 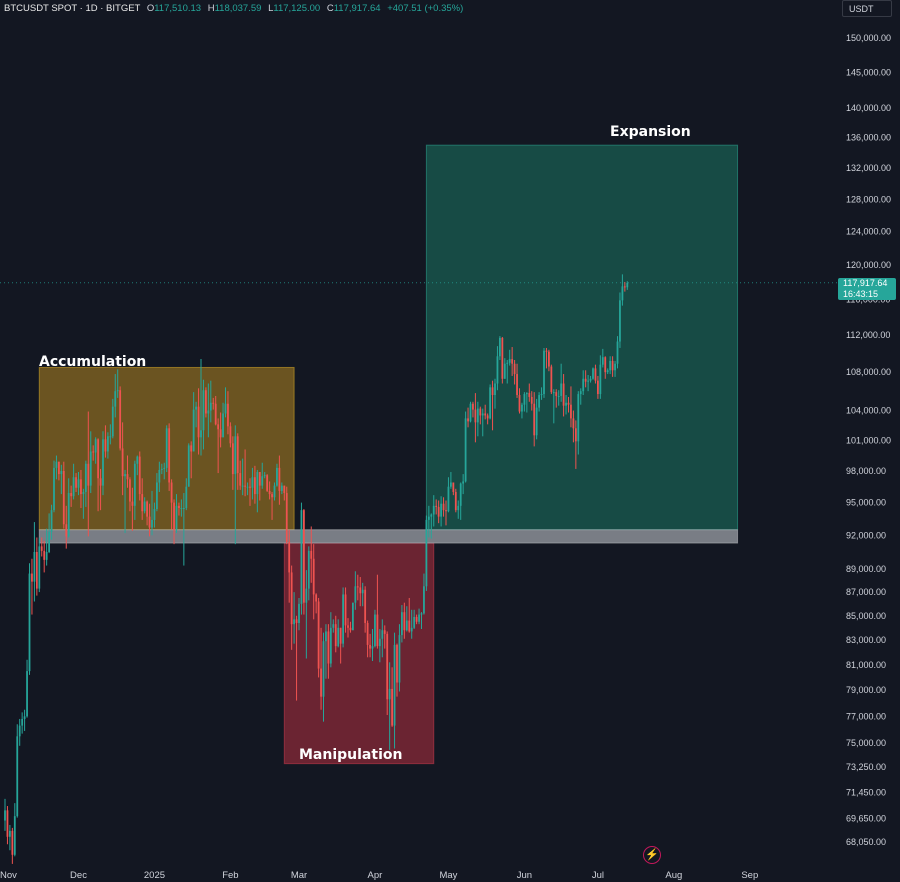 What do you see at coordinates (448, 875) in the screenshot?
I see `time-tick-label: May` at bounding box center [448, 875].